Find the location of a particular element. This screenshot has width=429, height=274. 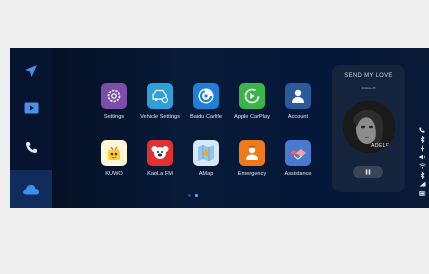

album-art: ADELE is located at coordinates (369, 127).